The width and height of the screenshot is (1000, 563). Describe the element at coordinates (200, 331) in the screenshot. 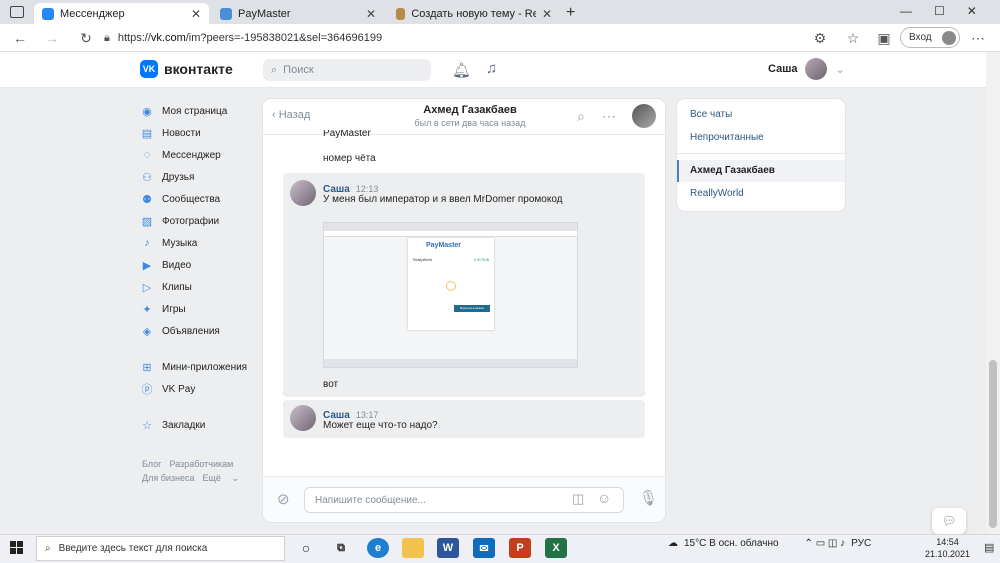

I see `nav-item-ads: ◈ Объявления` at that location.